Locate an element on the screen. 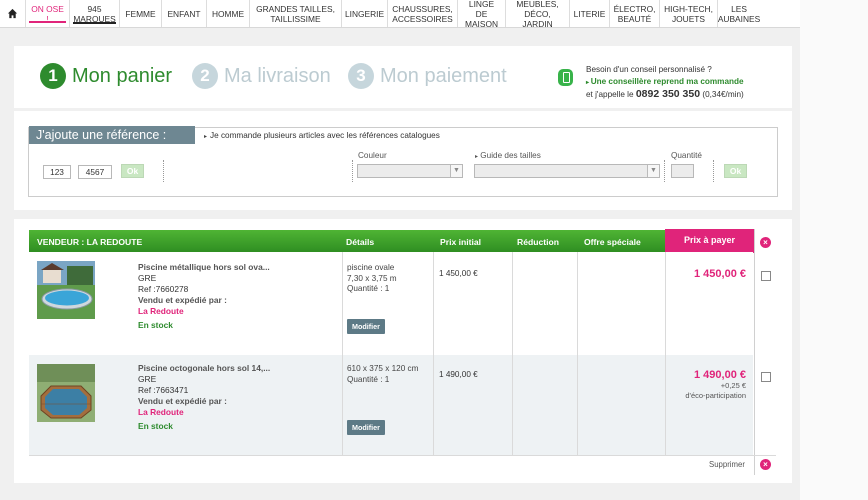  nav-item-on-ose: ON OSE ! is located at coordinates (48, 13).